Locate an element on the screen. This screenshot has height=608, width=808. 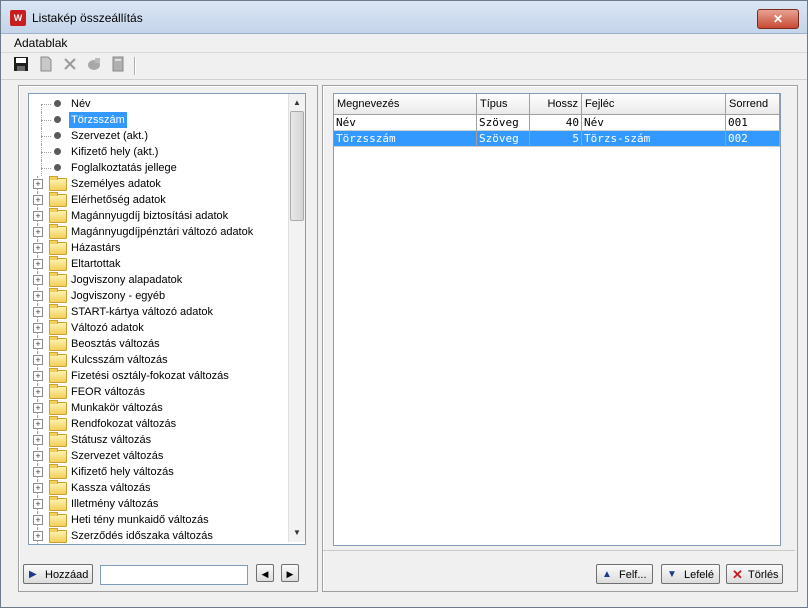
table-cell: 40 is located at coordinates (556, 123).